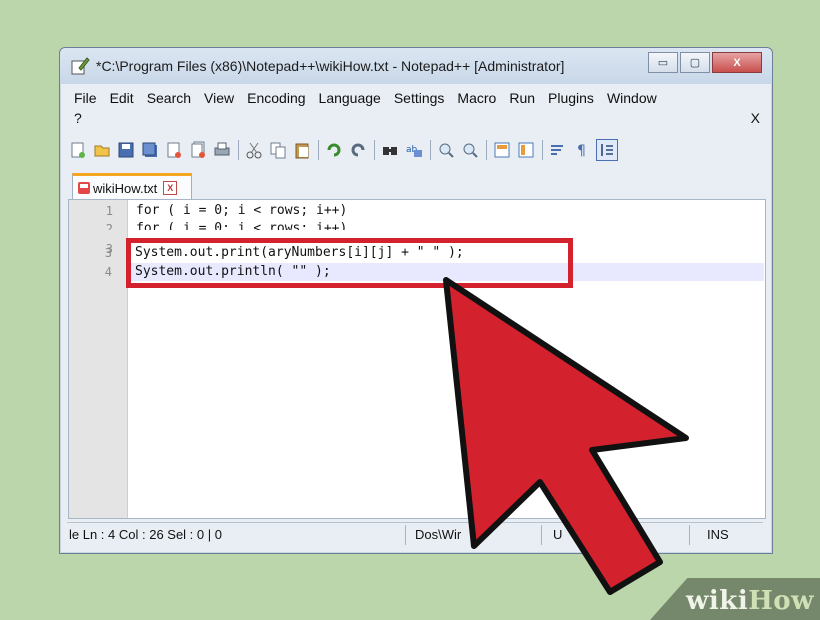  What do you see at coordinates (781, 601) in the screenshot?
I see `watermark-how: How` at bounding box center [781, 601].